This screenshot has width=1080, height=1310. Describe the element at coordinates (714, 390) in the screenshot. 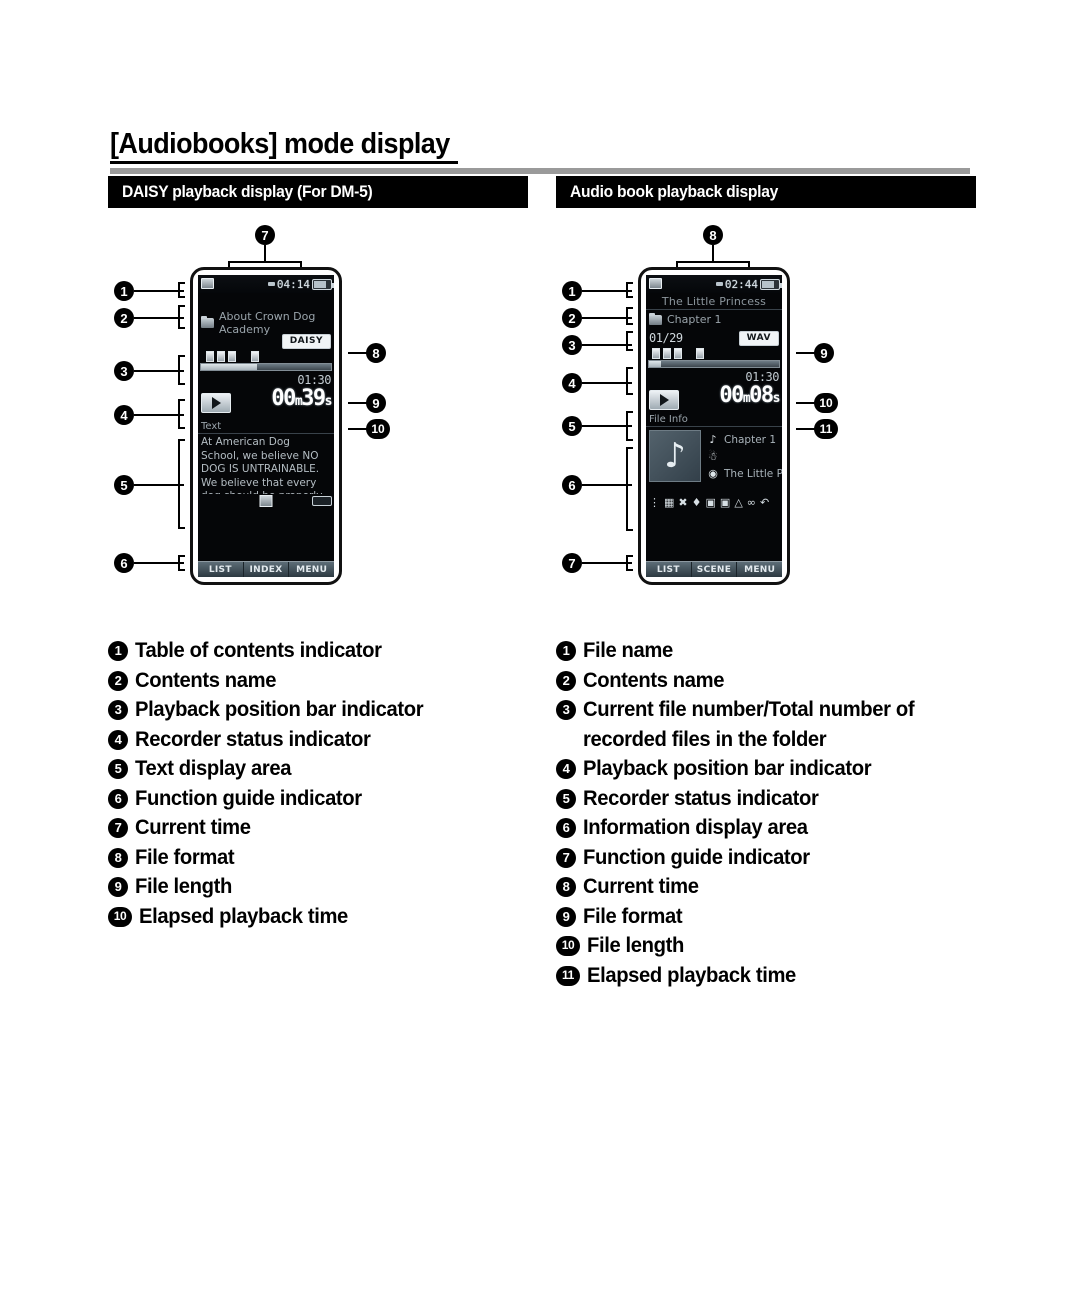

I see `audiobook-time-area: 01:30 00m08s` at that location.